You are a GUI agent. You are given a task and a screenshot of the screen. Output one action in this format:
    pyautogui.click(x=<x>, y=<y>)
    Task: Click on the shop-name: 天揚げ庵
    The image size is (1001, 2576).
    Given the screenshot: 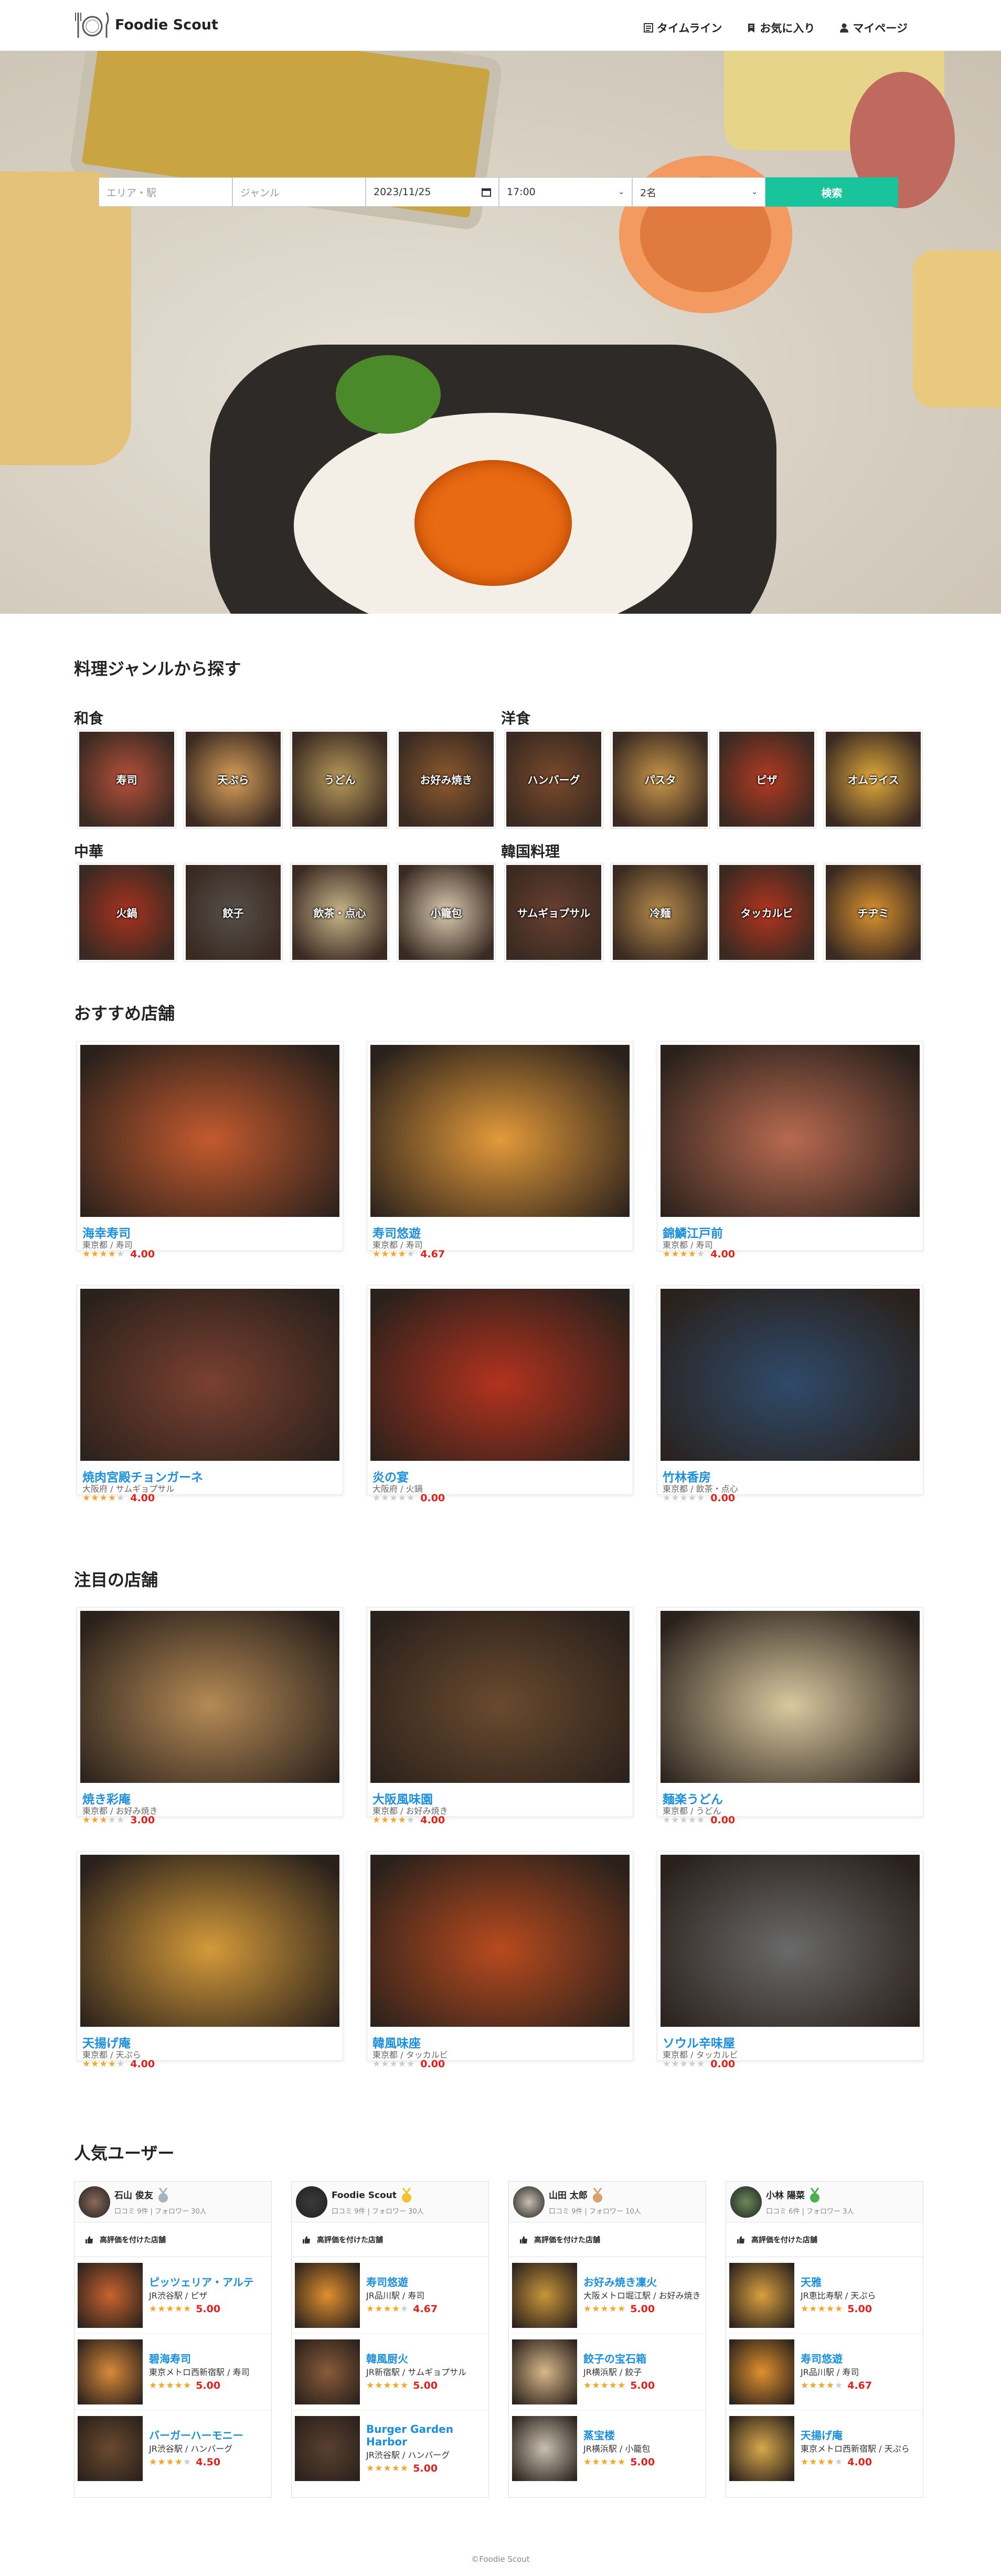 What is the action you would take?
    pyautogui.click(x=855, y=2436)
    